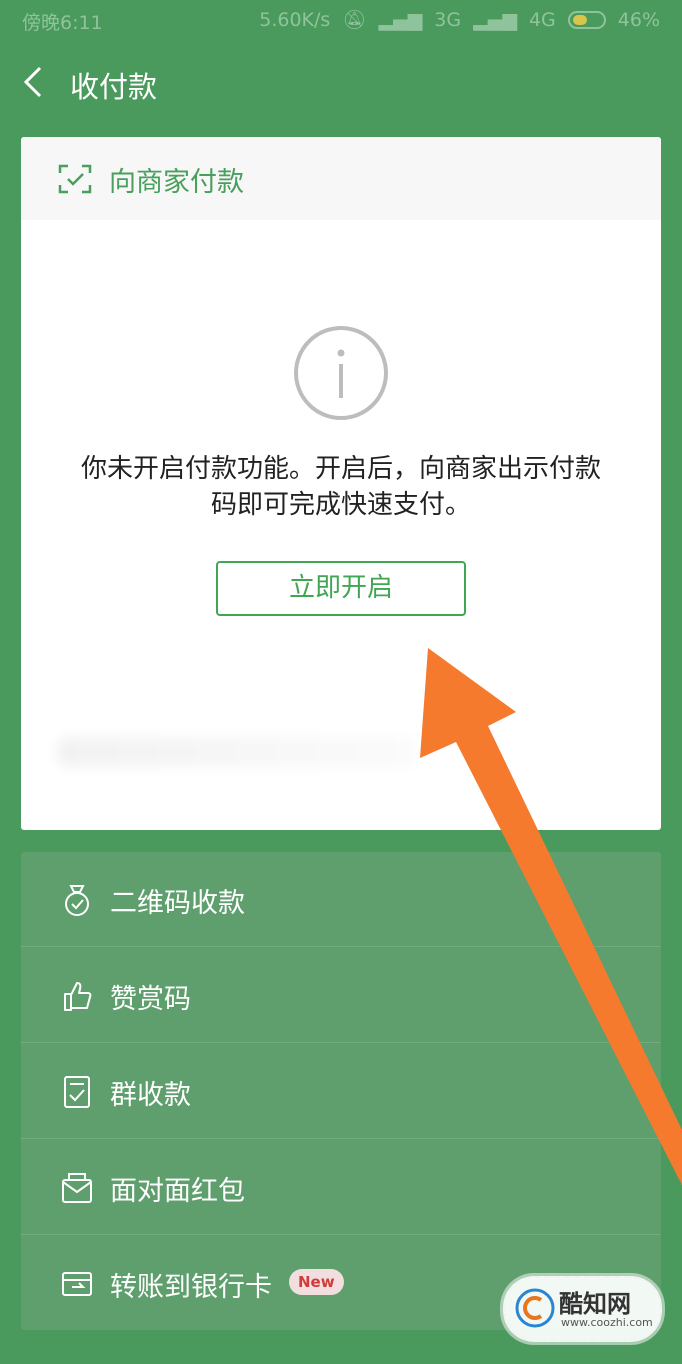  Describe the element at coordinates (638, 19) in the screenshot. I see `battery-percent: 46%` at that location.